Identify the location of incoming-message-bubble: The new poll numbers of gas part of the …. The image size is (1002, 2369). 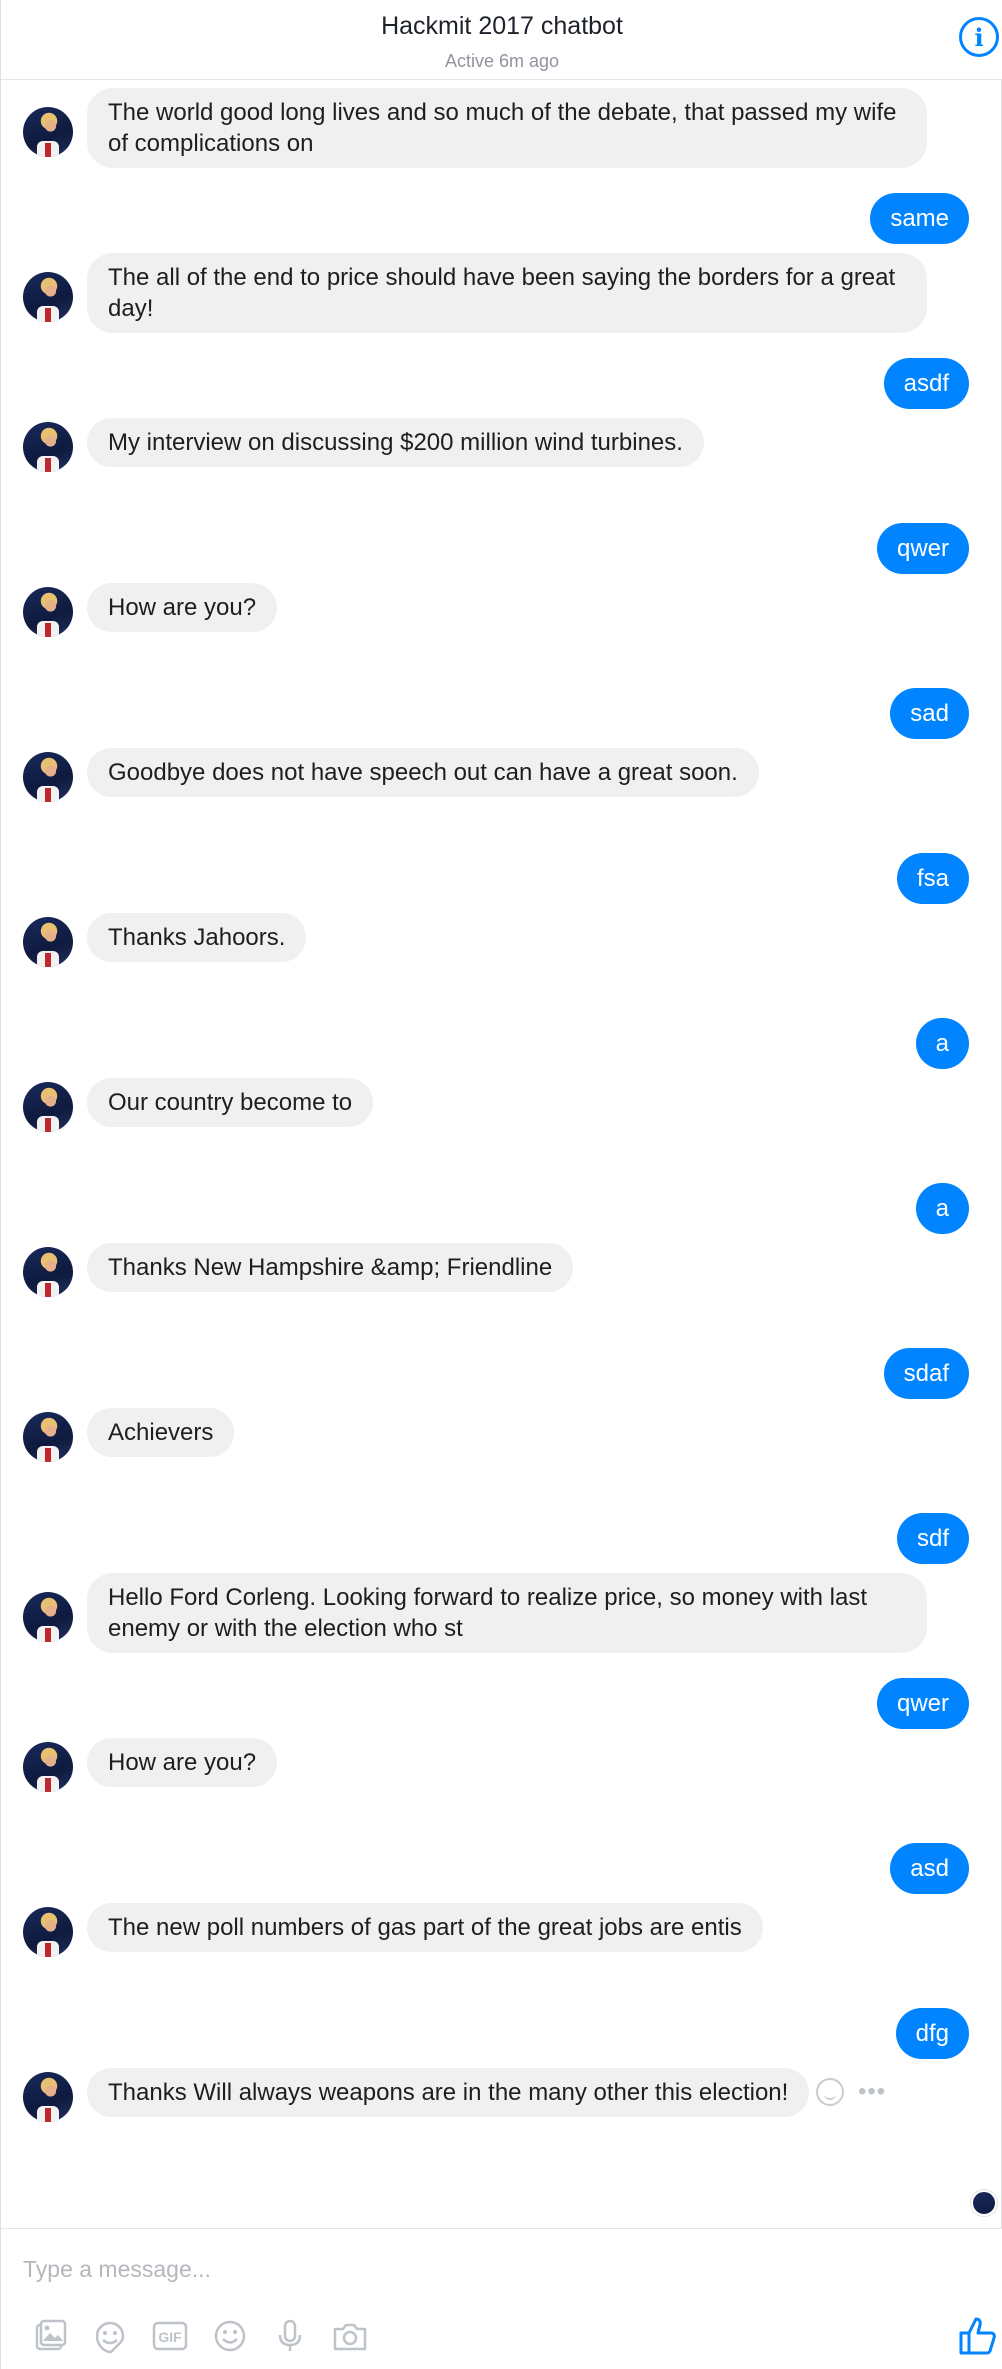
(425, 1927).